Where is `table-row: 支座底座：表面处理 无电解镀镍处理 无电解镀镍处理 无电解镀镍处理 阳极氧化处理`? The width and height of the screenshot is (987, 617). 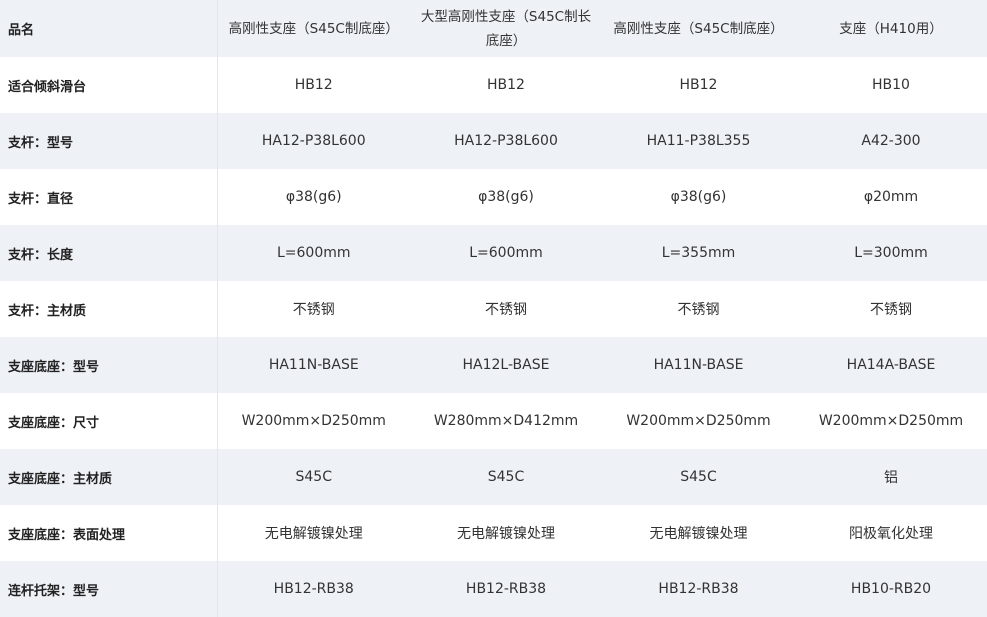 table-row: 支座底座：表面处理 无电解镀镍处理 无电解镀镍处理 无电解镀镍处理 阳极氧化处理 is located at coordinates (493, 533).